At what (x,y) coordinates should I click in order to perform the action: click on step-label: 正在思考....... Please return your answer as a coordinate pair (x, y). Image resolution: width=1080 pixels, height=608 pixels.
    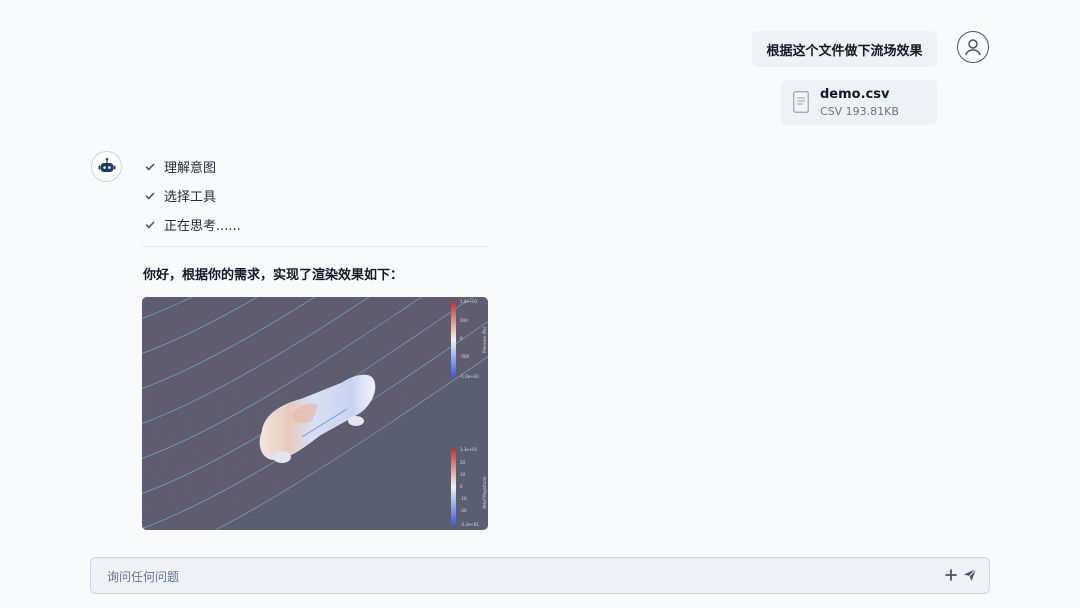
    Looking at the image, I should click on (202, 226).